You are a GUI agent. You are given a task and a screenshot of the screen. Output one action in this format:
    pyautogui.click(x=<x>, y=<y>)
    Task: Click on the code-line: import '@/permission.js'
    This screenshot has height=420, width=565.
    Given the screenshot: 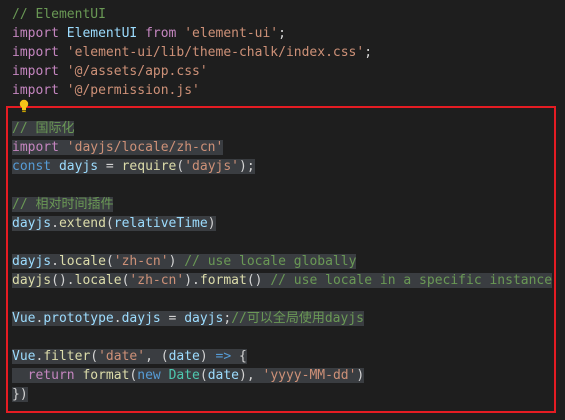 What is the action you would take?
    pyautogui.click(x=106, y=90)
    